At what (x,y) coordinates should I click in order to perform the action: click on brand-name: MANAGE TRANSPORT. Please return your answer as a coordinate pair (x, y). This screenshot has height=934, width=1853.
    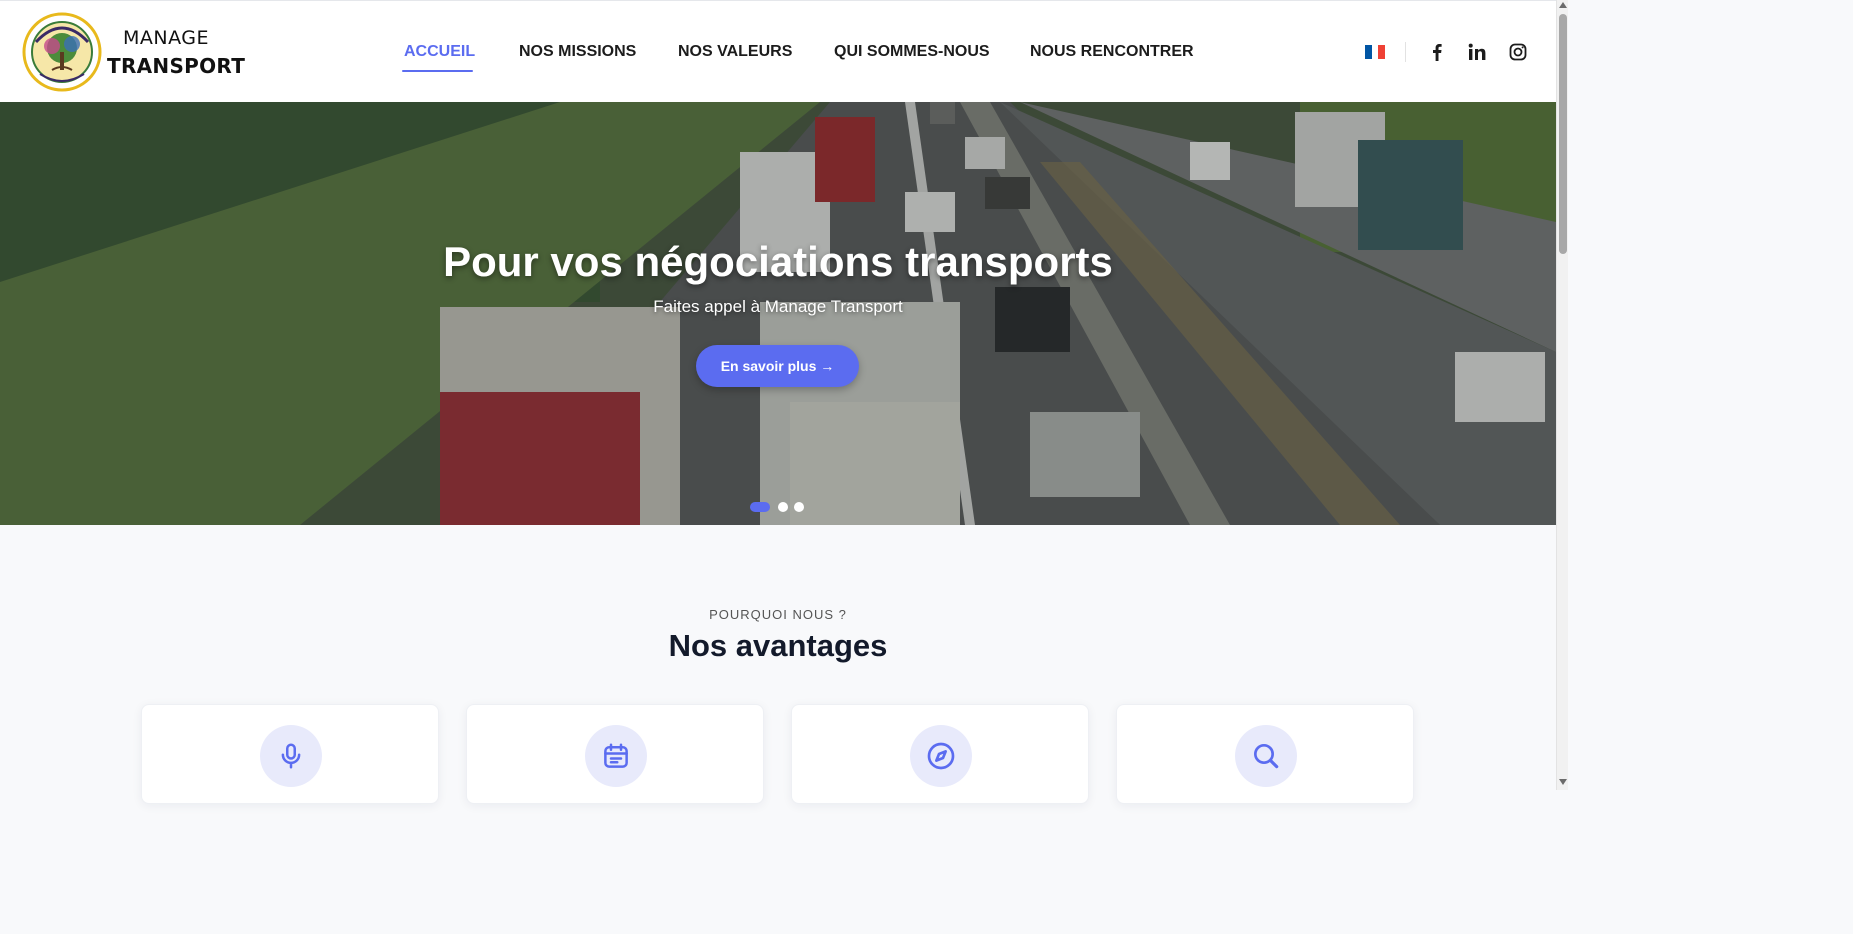
    Looking at the image, I should click on (176, 53).